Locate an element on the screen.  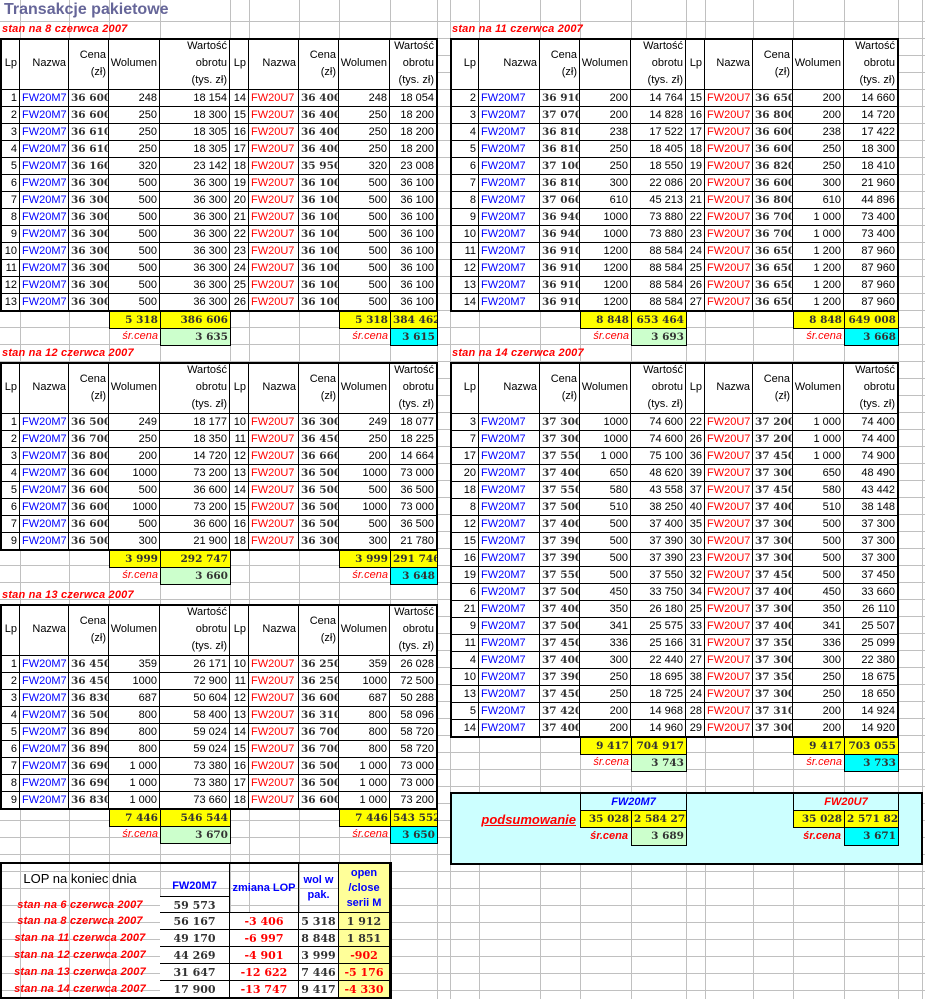
row-wartosc: 88 584 is located at coordinates (658, 302).